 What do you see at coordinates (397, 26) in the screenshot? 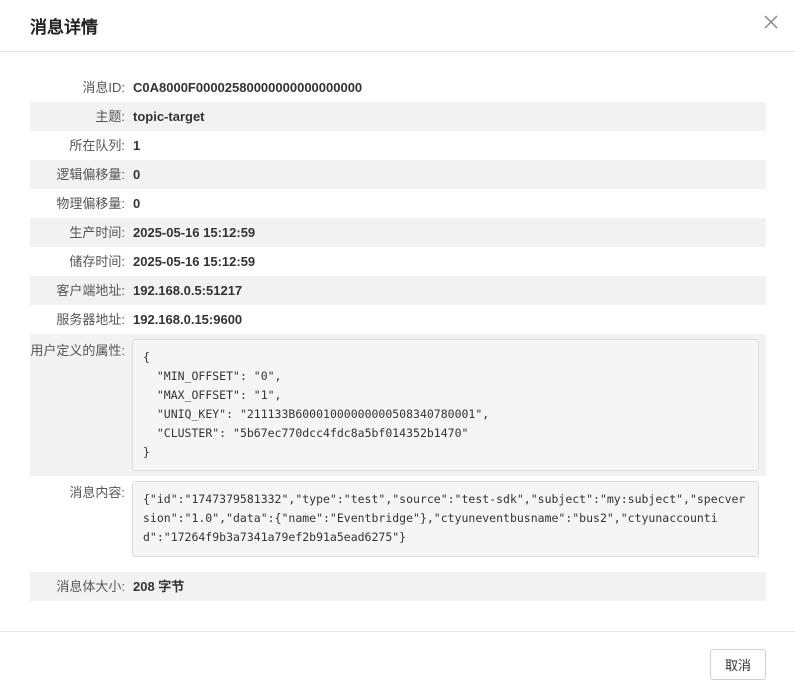
I see `dialog-header: 消息详情` at bounding box center [397, 26].